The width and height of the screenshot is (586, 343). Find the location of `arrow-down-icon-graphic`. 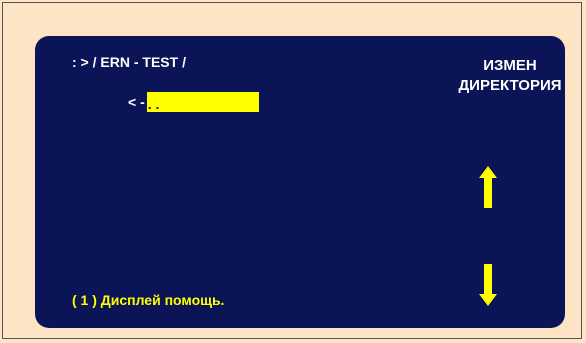

arrow-down-icon-graphic is located at coordinates (488, 285).